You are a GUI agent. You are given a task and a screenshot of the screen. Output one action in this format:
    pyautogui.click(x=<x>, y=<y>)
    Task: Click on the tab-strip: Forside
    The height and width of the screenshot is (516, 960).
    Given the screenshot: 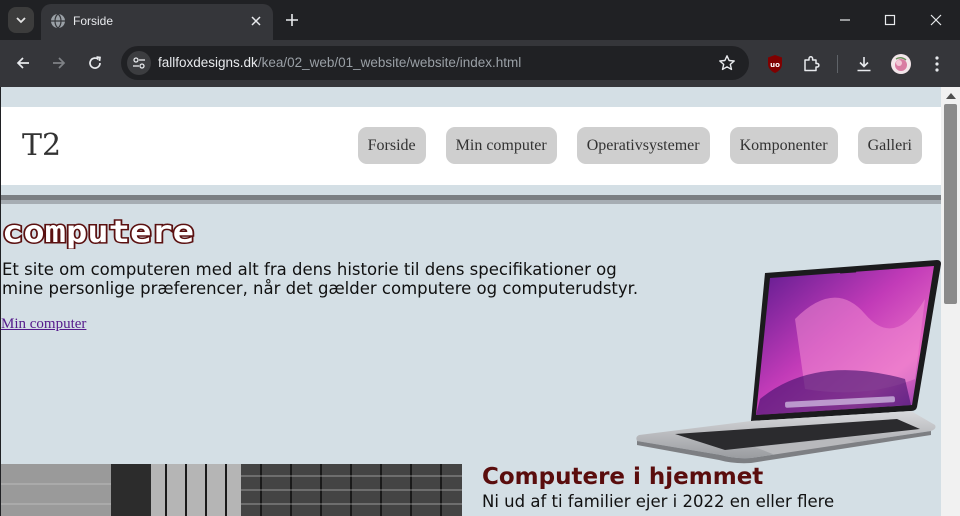 What is the action you would take?
    pyautogui.click(x=480, y=20)
    